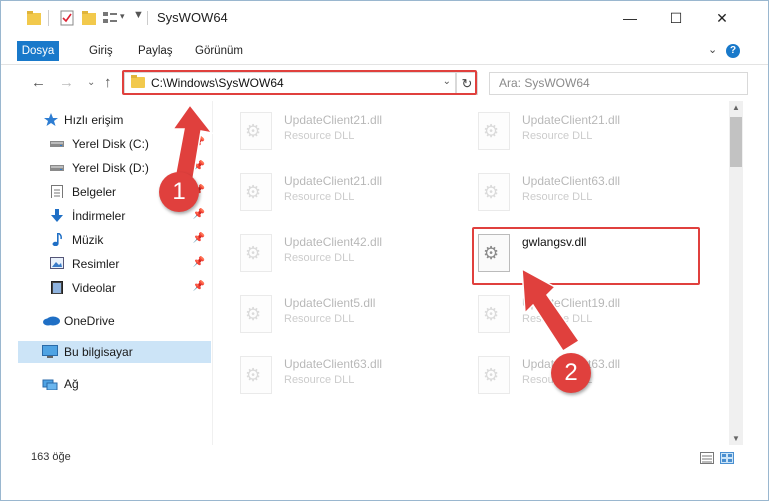 This screenshot has width=769, height=501. What do you see at coordinates (179, 192) in the screenshot?
I see `step-badge-1: 1` at bounding box center [179, 192].